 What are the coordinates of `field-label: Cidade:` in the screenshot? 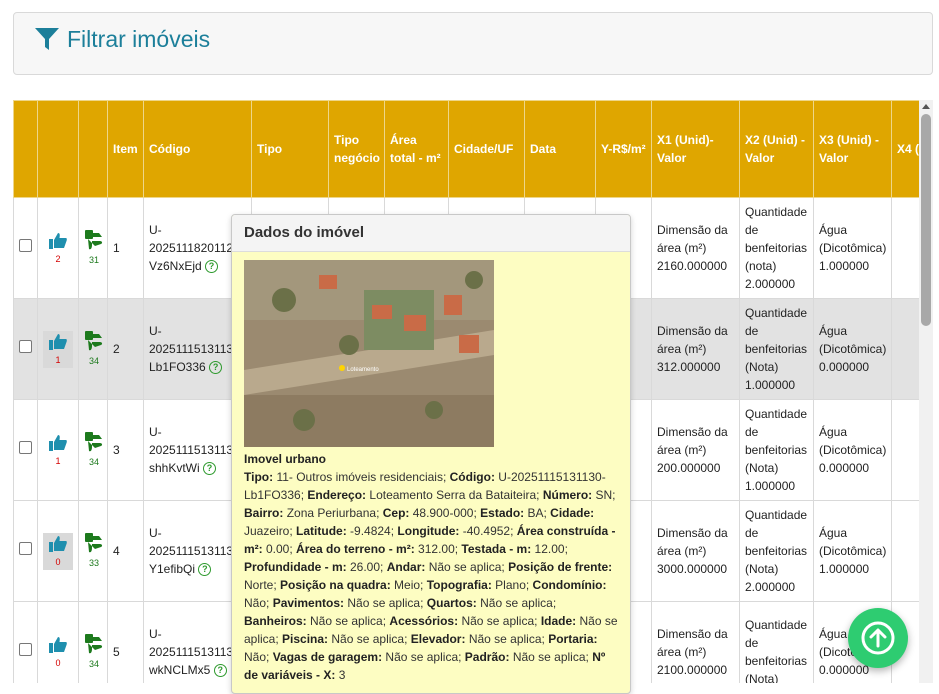 It's located at (572, 513).